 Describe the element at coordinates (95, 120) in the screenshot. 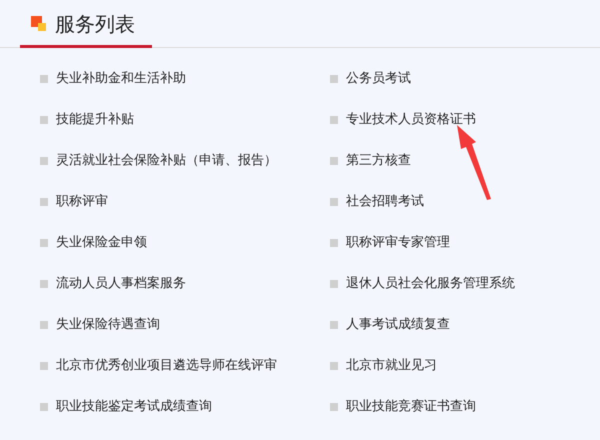

I see `service-link: 技能提升补贴` at that location.